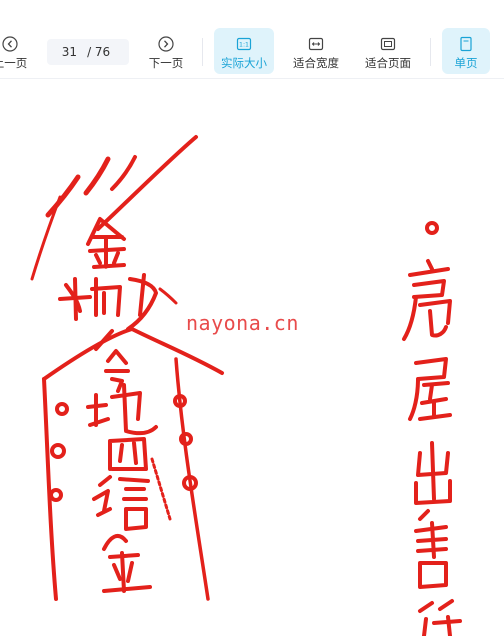  I want to click on next-page-label: 下一页, so click(166, 63).